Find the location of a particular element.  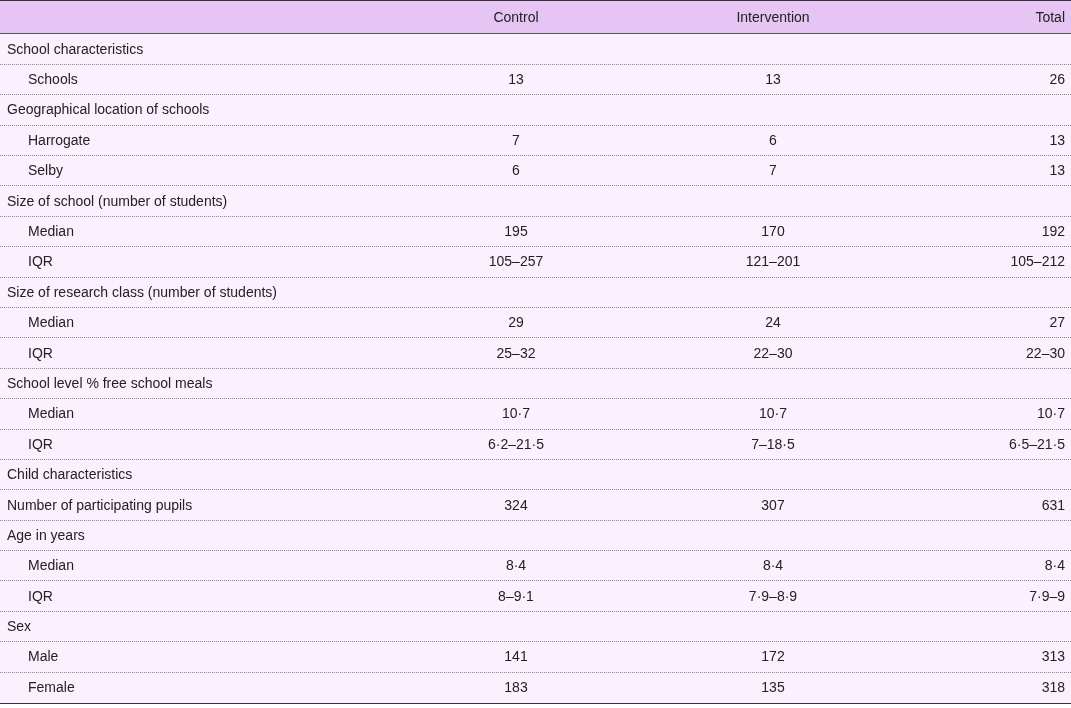

table-cell-text: 195 is located at coordinates (516, 231).